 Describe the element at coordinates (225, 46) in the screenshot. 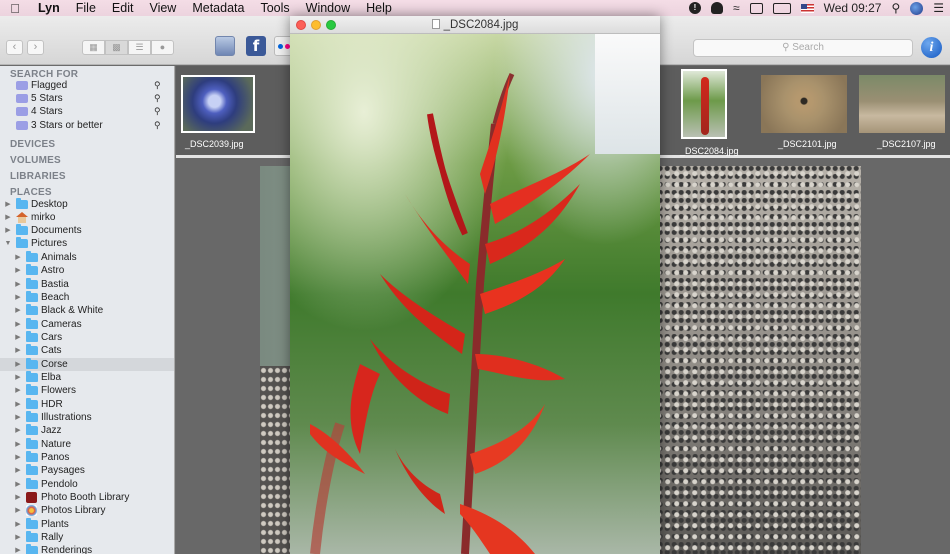

I see `share-photo-icon` at that location.